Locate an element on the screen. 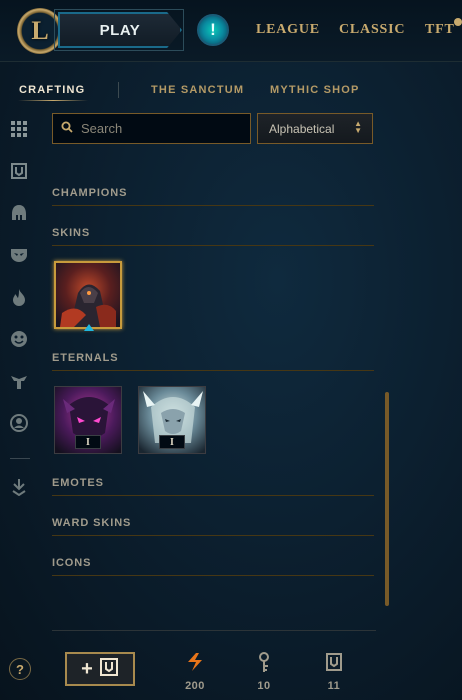 This screenshot has width=462, height=700. help-glyph: ? is located at coordinates (20, 669).